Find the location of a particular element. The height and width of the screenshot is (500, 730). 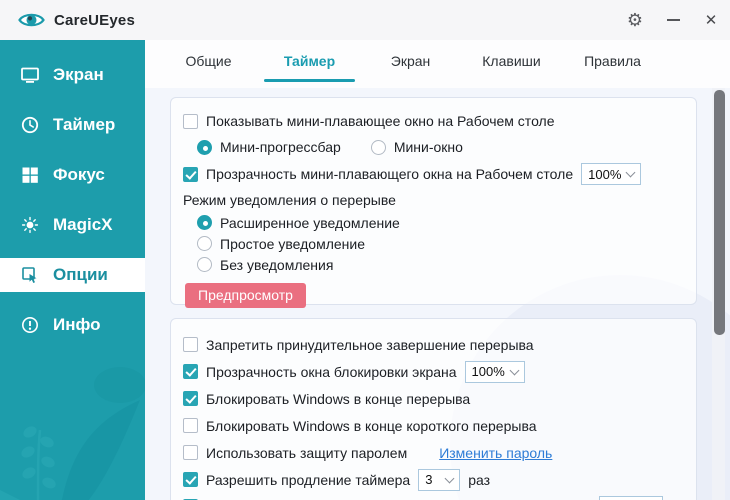

mini-transparency-value: 100% is located at coordinates (605, 174).